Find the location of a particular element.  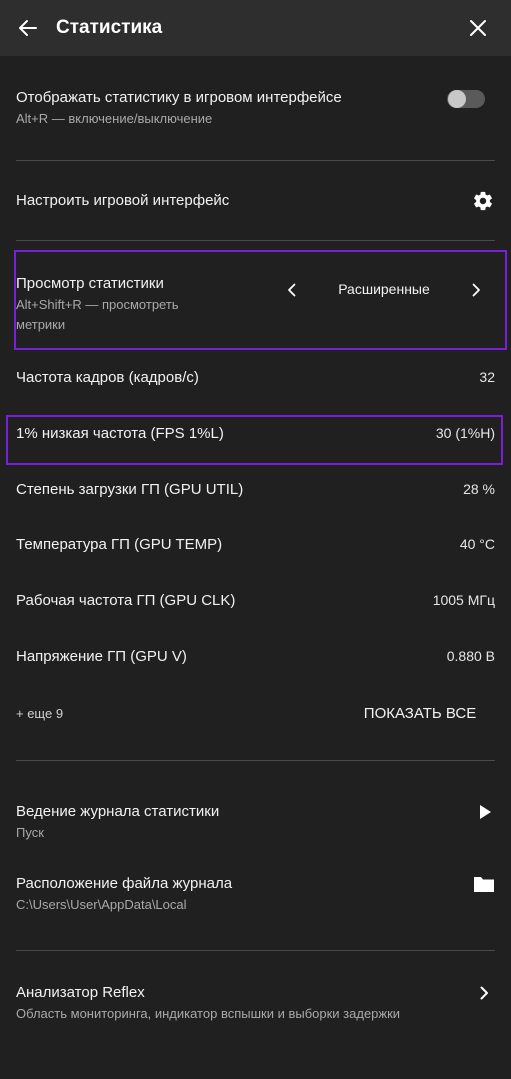

overlay-toggle is located at coordinates (466, 99).